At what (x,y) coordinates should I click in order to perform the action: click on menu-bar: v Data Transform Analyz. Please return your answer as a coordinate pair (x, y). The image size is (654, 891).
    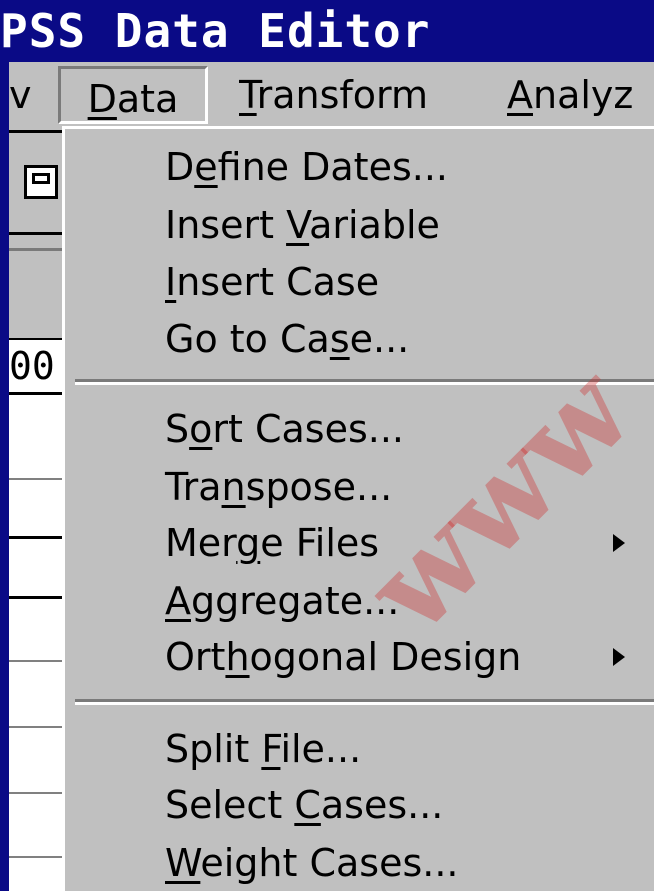
    Looking at the image, I should click on (331, 96).